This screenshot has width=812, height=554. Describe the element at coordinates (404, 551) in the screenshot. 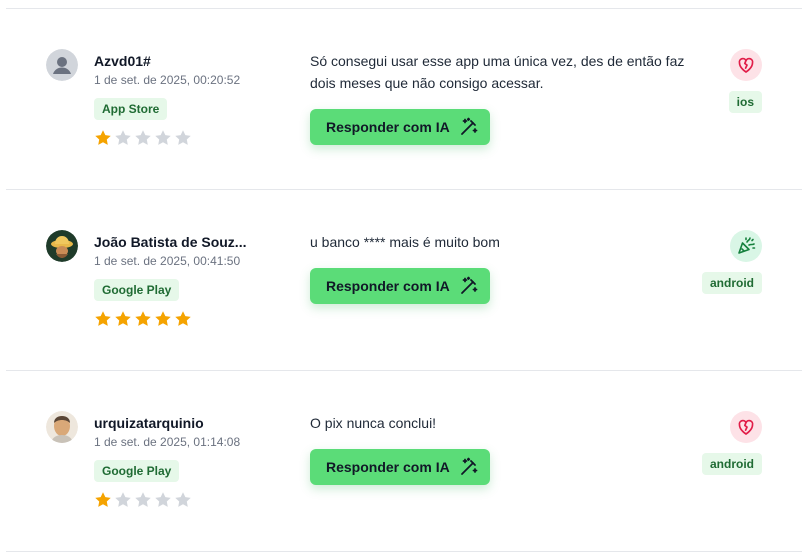

I see `divider` at that location.